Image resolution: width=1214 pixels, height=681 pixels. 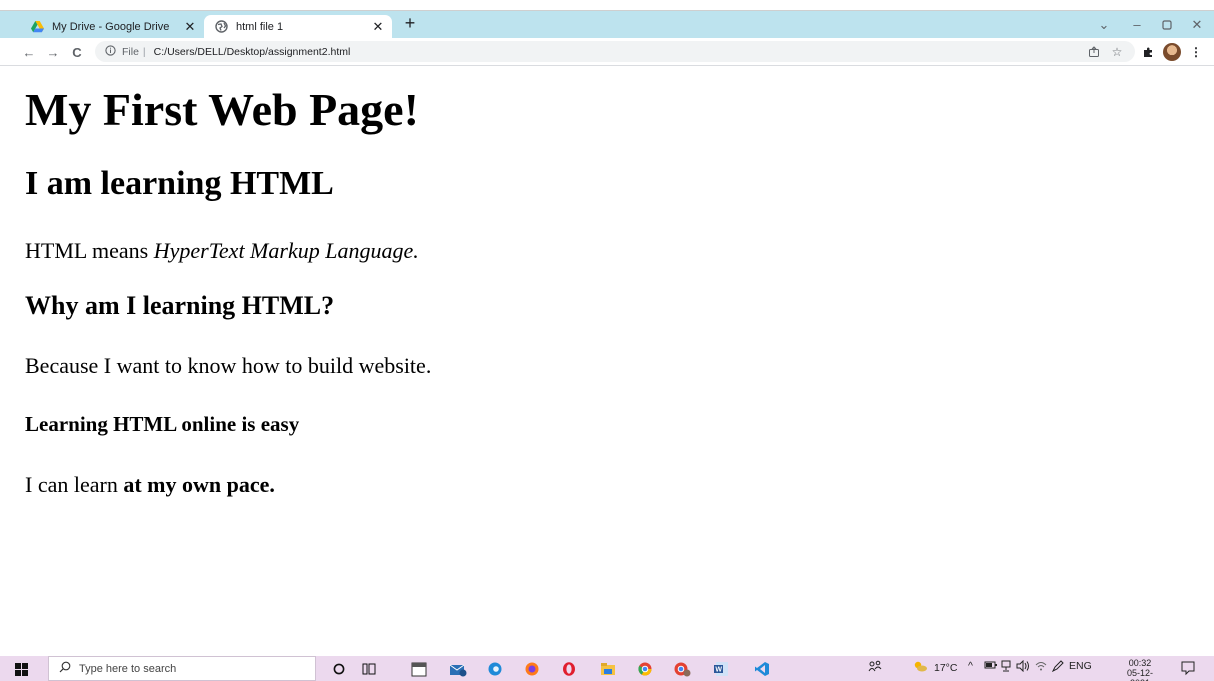 What do you see at coordinates (458, 669) in the screenshot?
I see `mail-app-icon` at bounding box center [458, 669].